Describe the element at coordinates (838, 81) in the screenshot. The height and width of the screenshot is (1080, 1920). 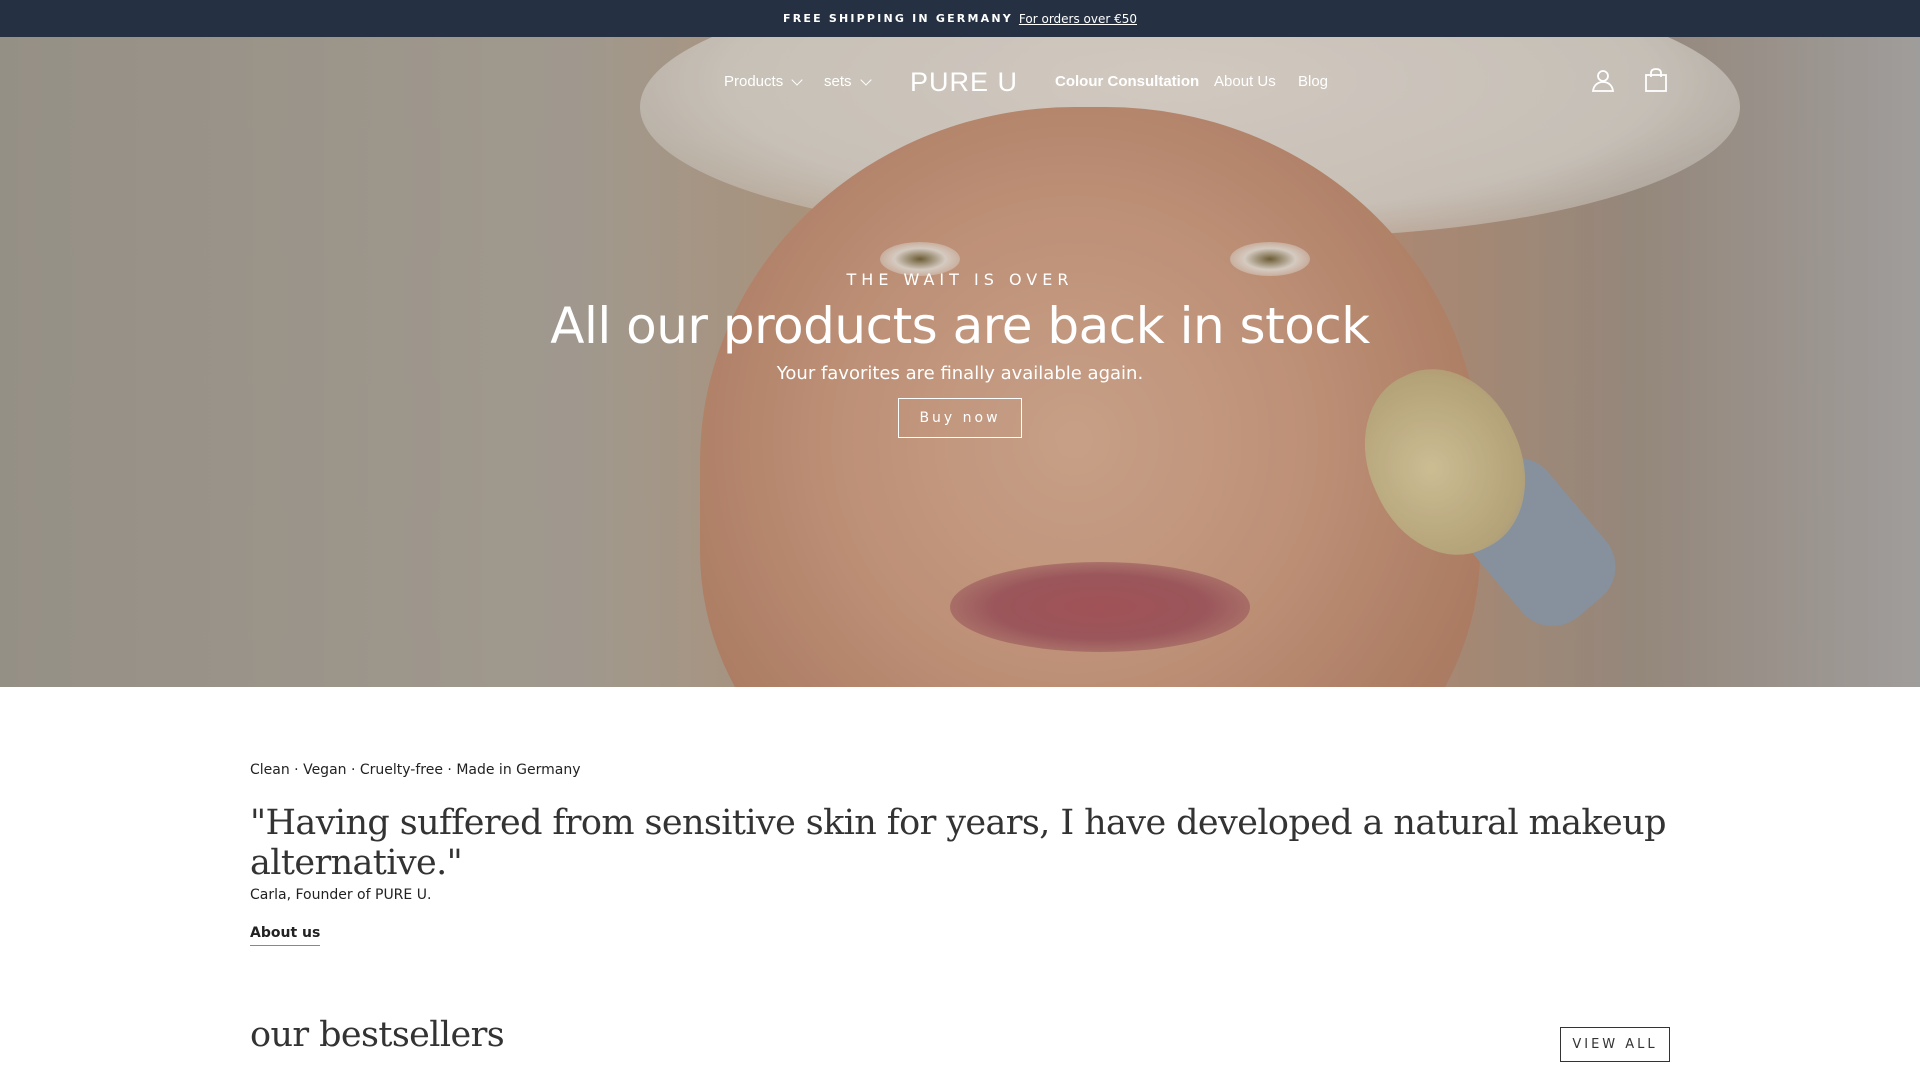
I see `nav-sets-label: sets` at that location.